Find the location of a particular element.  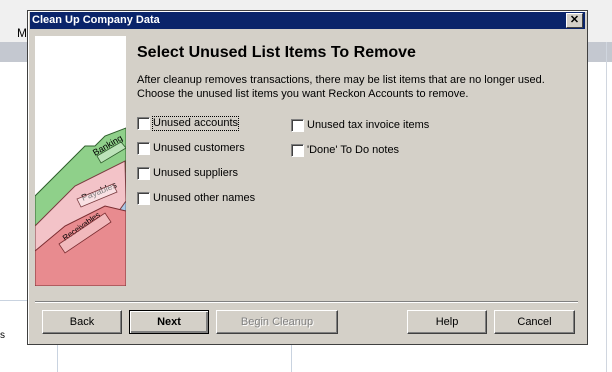

dialog-titlebar: Clean Up Company Data ✕ is located at coordinates (307, 20).